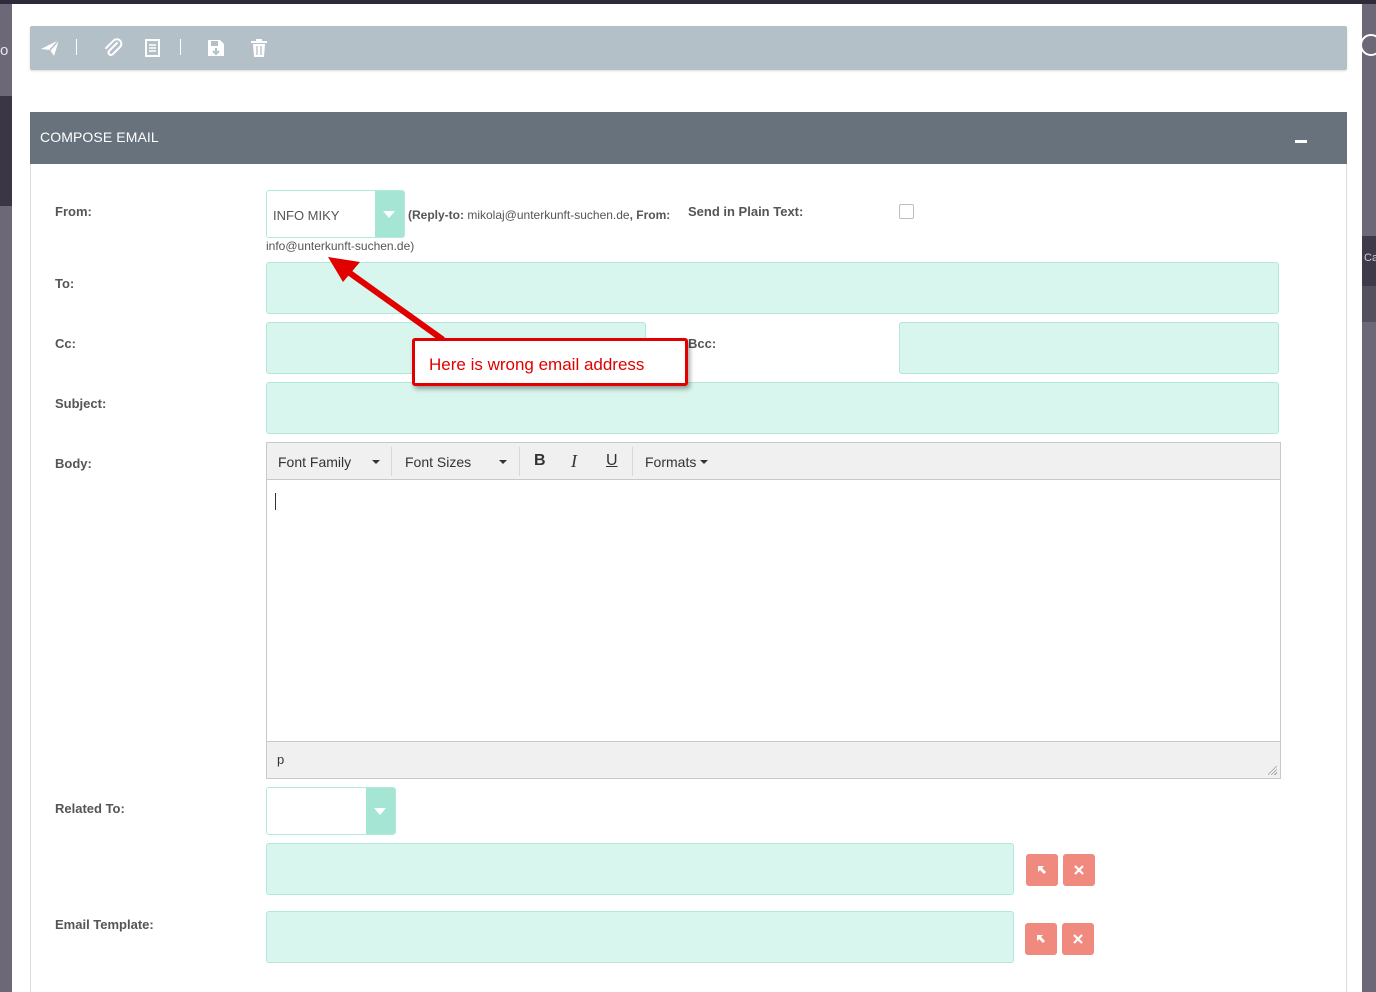 This screenshot has height=992, width=1376. Describe the element at coordinates (376, 462) in the screenshot. I see `font-family-caret-icon` at that location.